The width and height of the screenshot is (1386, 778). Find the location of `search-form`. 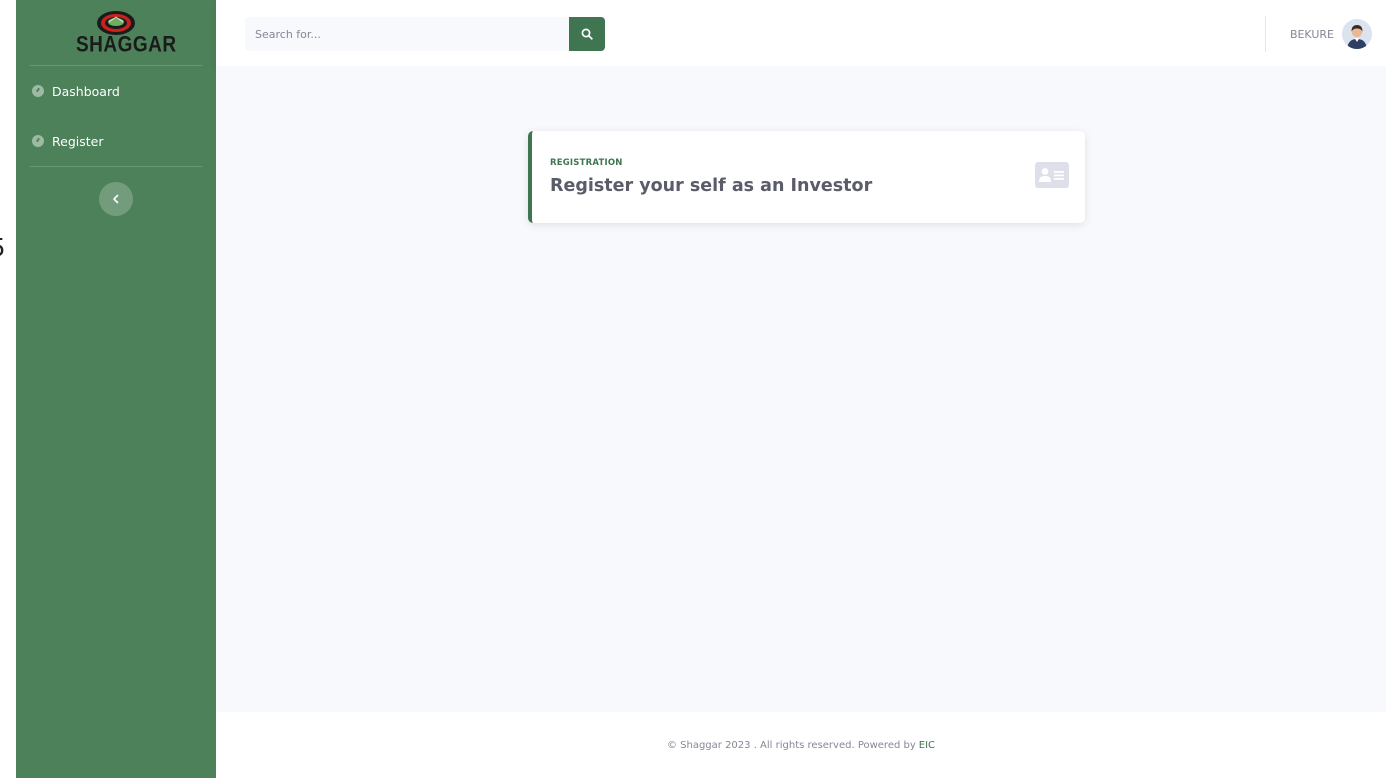

search-form is located at coordinates (425, 34).